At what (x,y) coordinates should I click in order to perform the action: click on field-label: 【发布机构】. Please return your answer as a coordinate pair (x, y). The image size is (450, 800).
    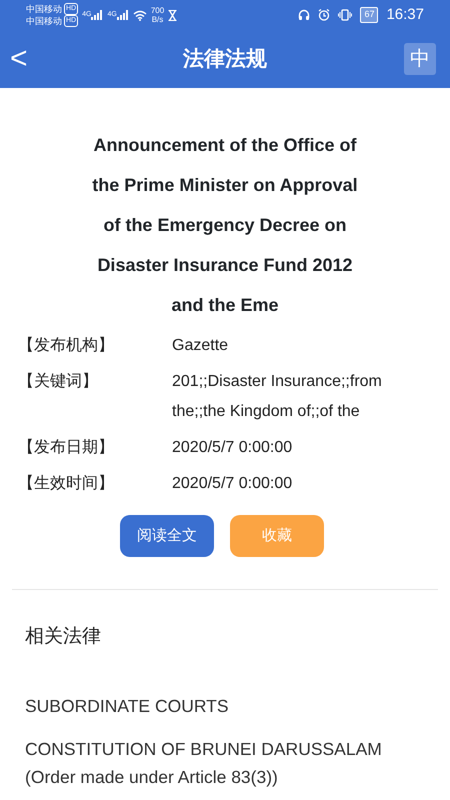
    Looking at the image, I should click on (66, 346).